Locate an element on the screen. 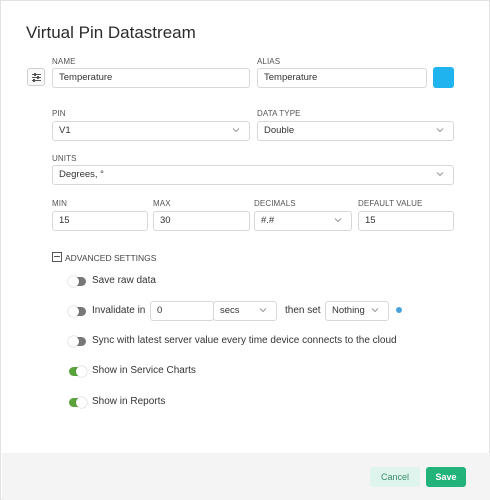 This screenshot has height=500, width=490. units-select: Degrees, ° is located at coordinates (253, 175).